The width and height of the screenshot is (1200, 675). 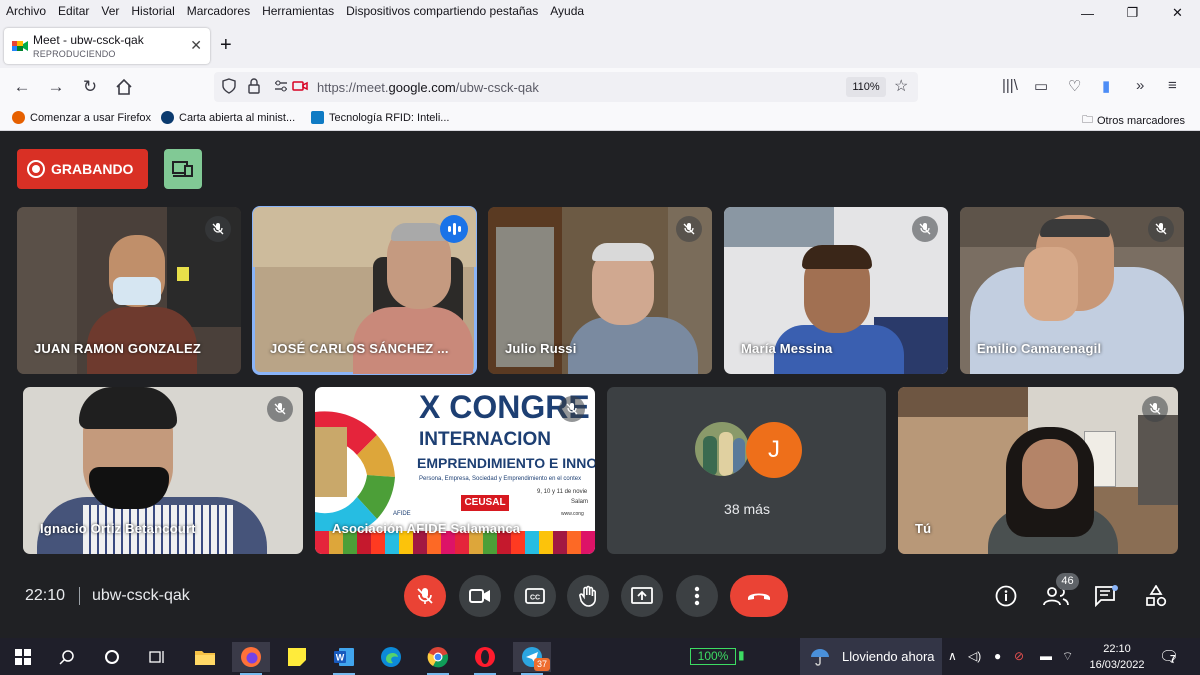 I want to click on folder-icon: 🗀, so click(x=1087, y=120).